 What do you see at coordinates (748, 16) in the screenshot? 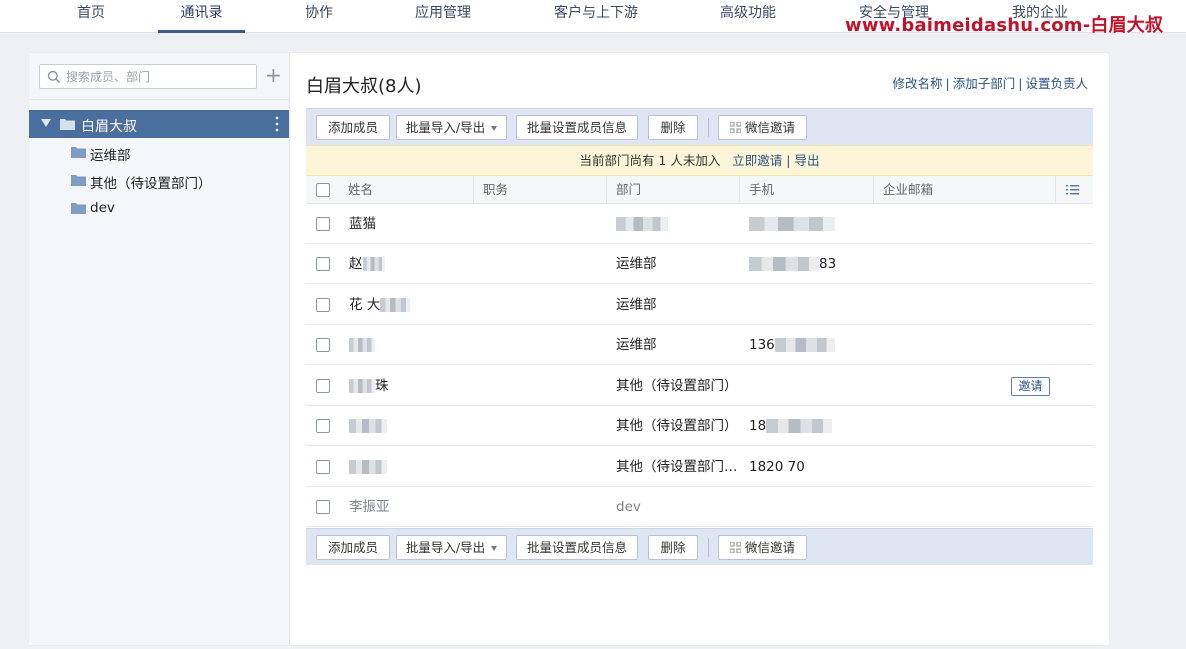
I see `nav-tab-advanced: 高级功能` at bounding box center [748, 16].